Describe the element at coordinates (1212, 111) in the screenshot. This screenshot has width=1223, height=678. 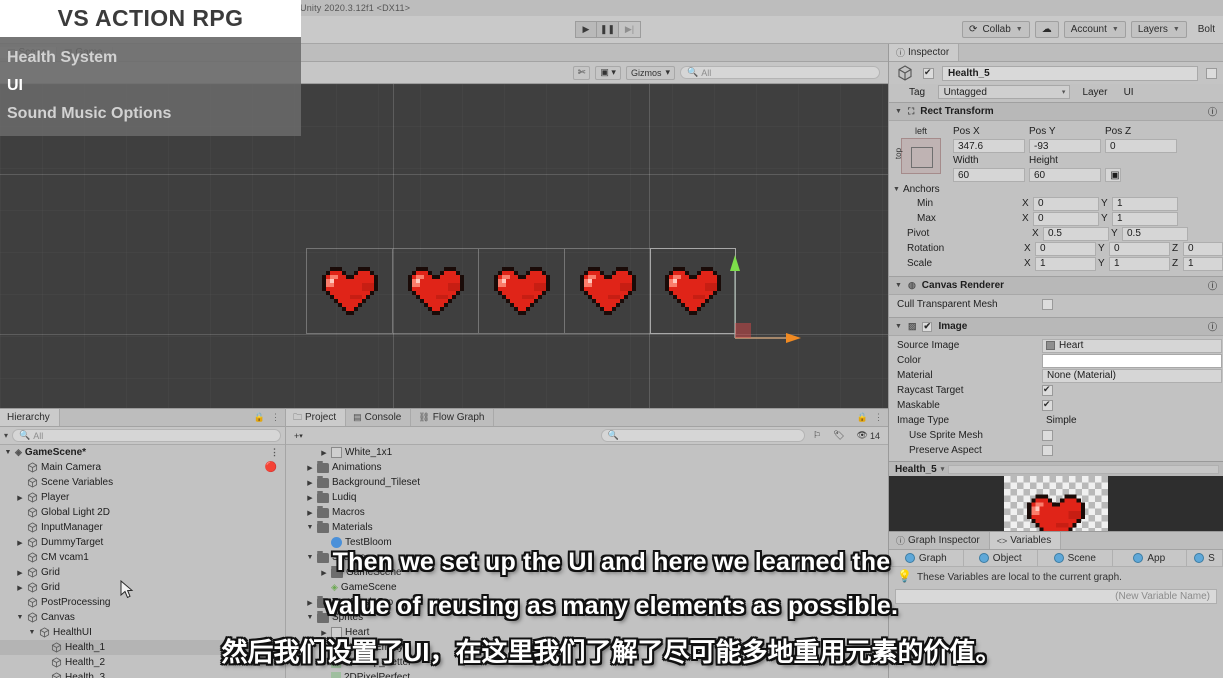
I see `help-icon: ⓘ` at that location.